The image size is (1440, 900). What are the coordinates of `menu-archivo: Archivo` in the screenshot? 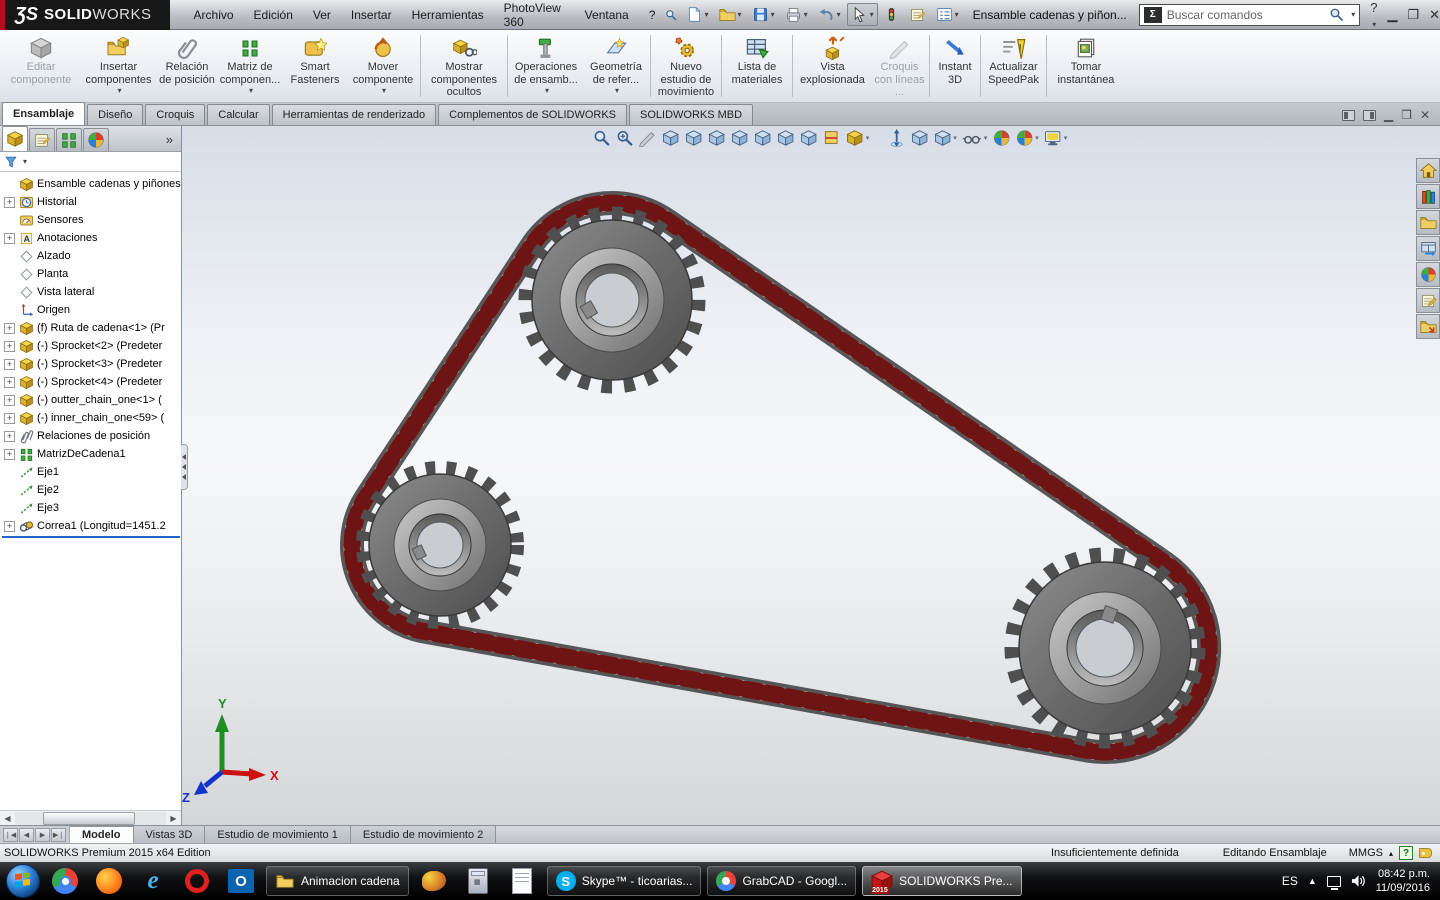 It's located at (214, 15).